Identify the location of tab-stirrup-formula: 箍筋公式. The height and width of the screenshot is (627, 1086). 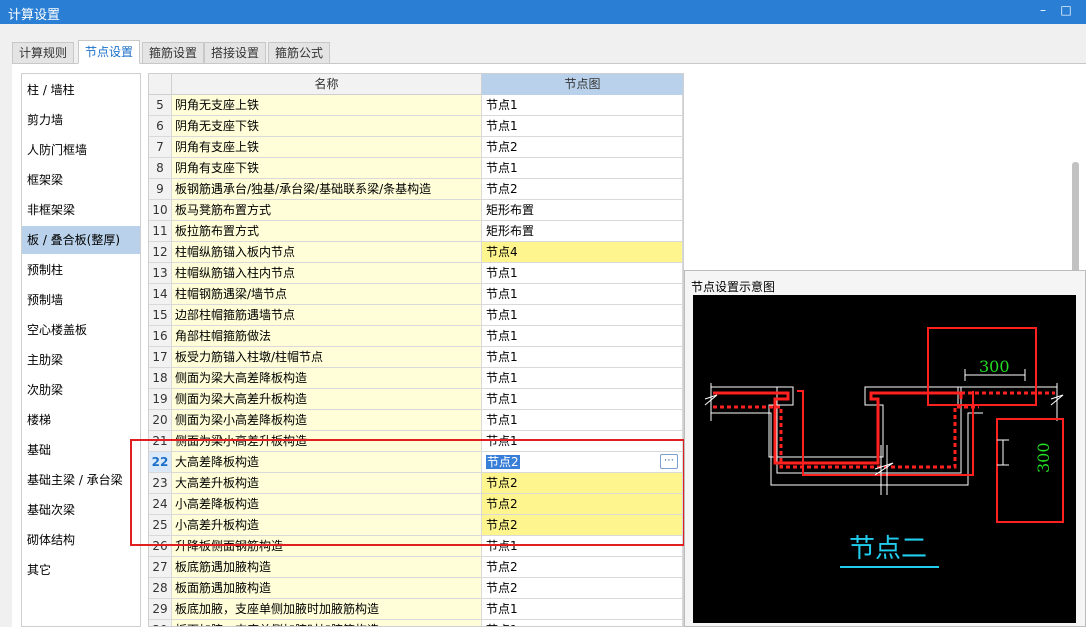
(299, 53).